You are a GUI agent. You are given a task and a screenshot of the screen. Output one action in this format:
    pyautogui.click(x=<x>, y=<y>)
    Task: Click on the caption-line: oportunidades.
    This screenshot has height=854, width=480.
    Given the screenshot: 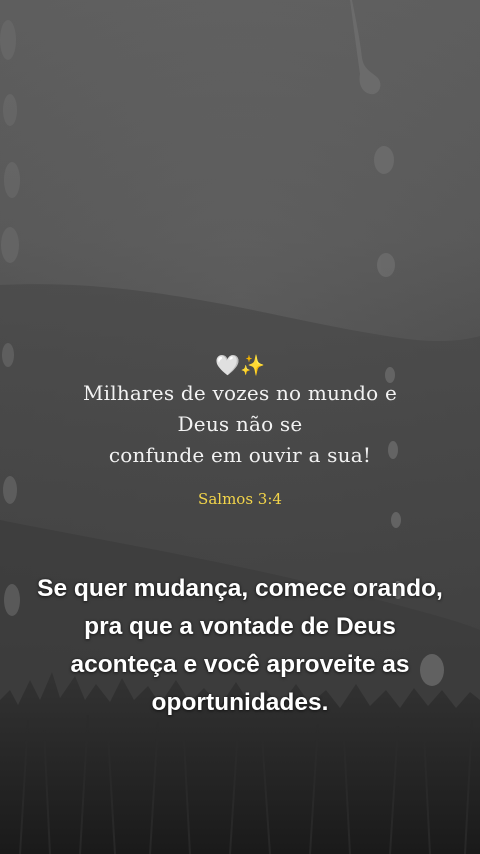 What is the action you would take?
    pyautogui.click(x=240, y=702)
    